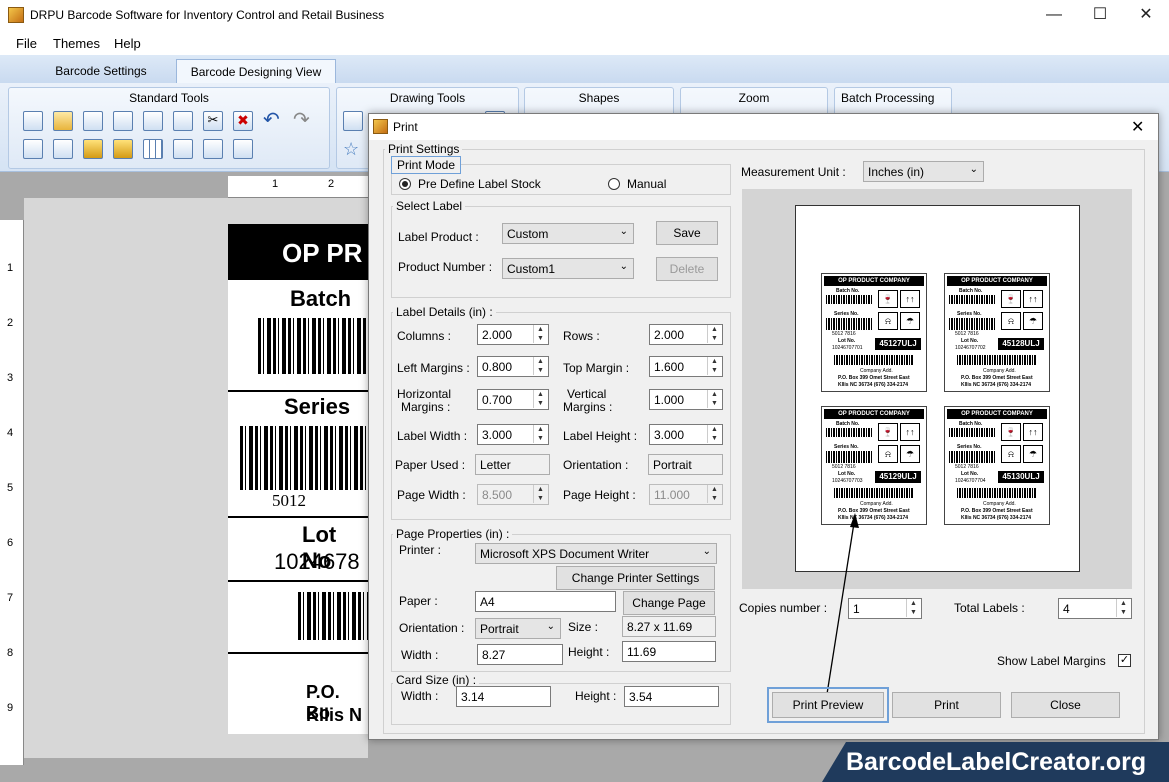  What do you see at coordinates (997, 493) in the screenshot?
I see `preview-barcode` at bounding box center [997, 493].